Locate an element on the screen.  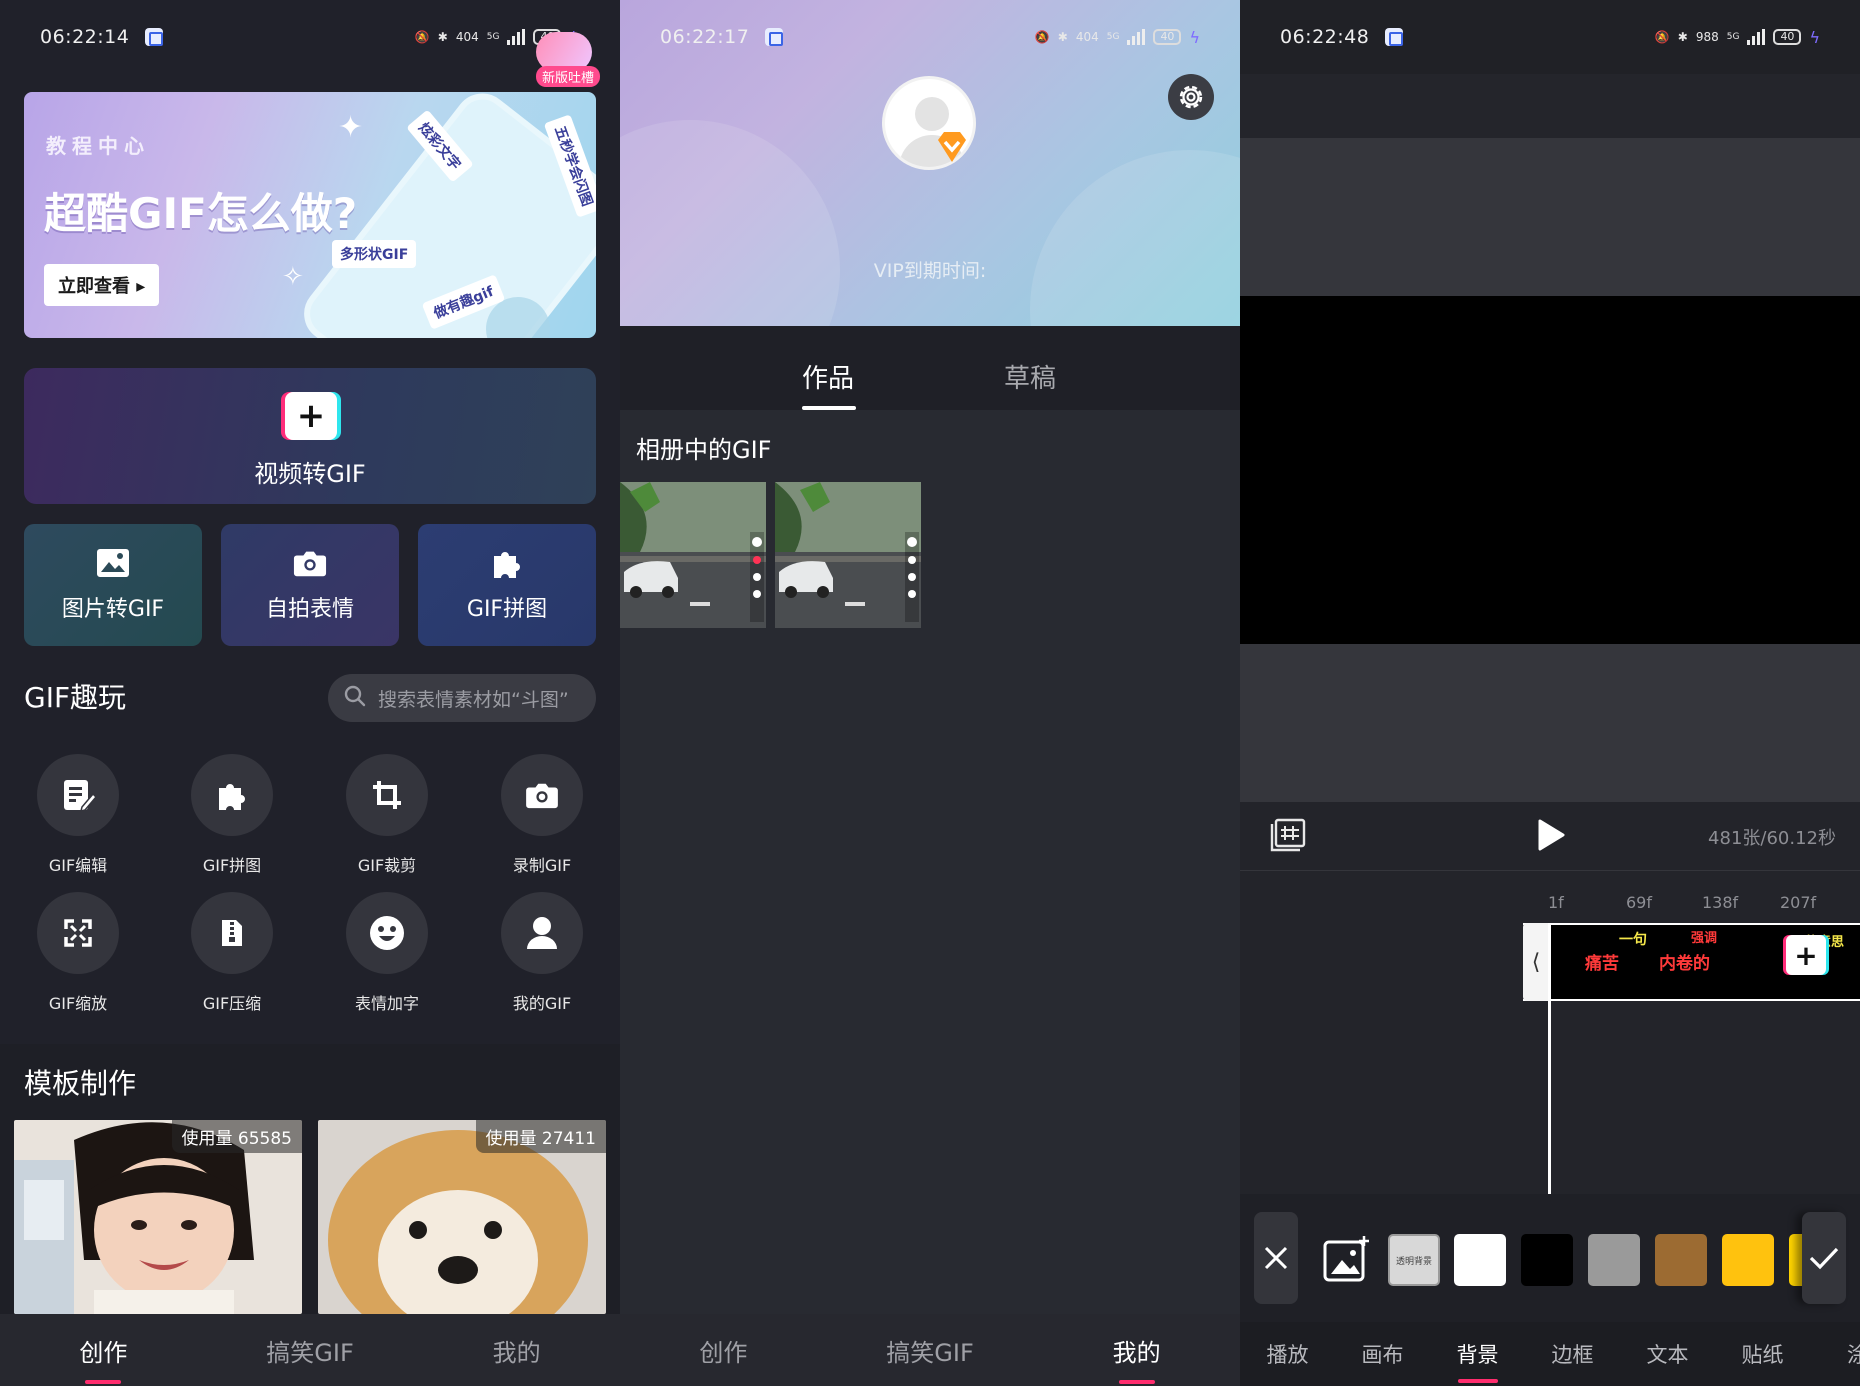
confirm-button is located at coordinates (1824, 1258).